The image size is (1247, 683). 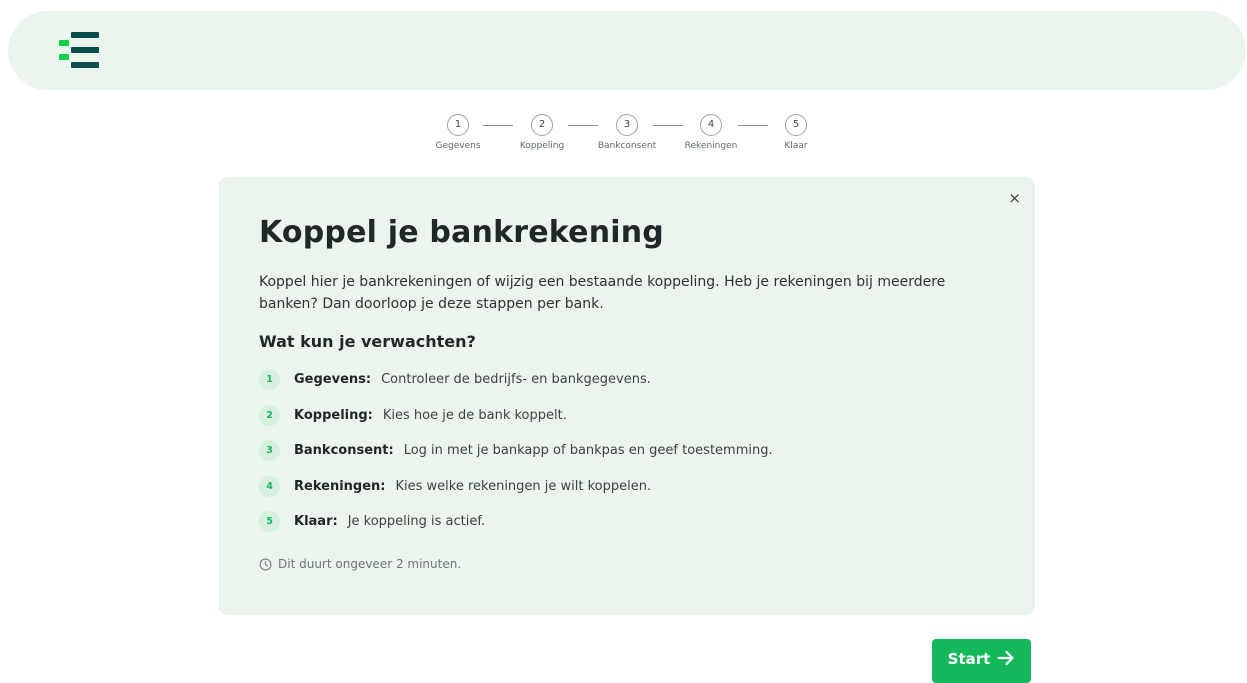 I want to click on header-bar, so click(x=627, y=50).